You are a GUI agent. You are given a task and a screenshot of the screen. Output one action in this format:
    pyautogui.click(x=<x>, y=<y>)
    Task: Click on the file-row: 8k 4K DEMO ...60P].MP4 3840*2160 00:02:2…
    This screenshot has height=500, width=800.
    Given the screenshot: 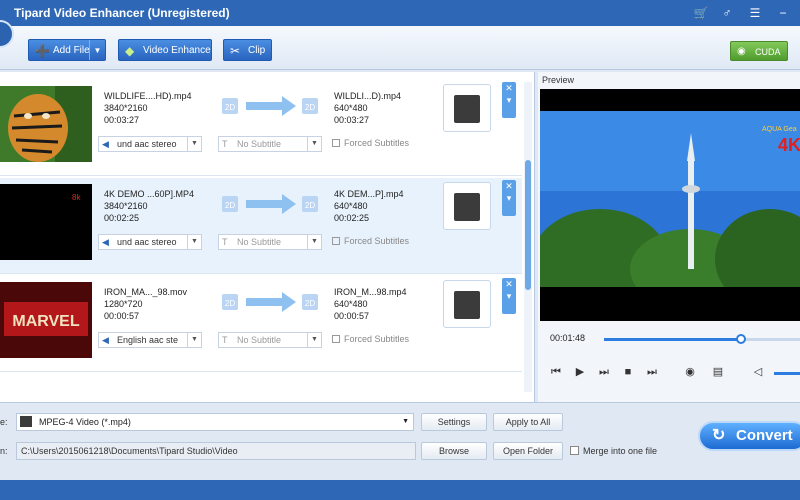 What is the action you would take?
    pyautogui.click(x=261, y=226)
    